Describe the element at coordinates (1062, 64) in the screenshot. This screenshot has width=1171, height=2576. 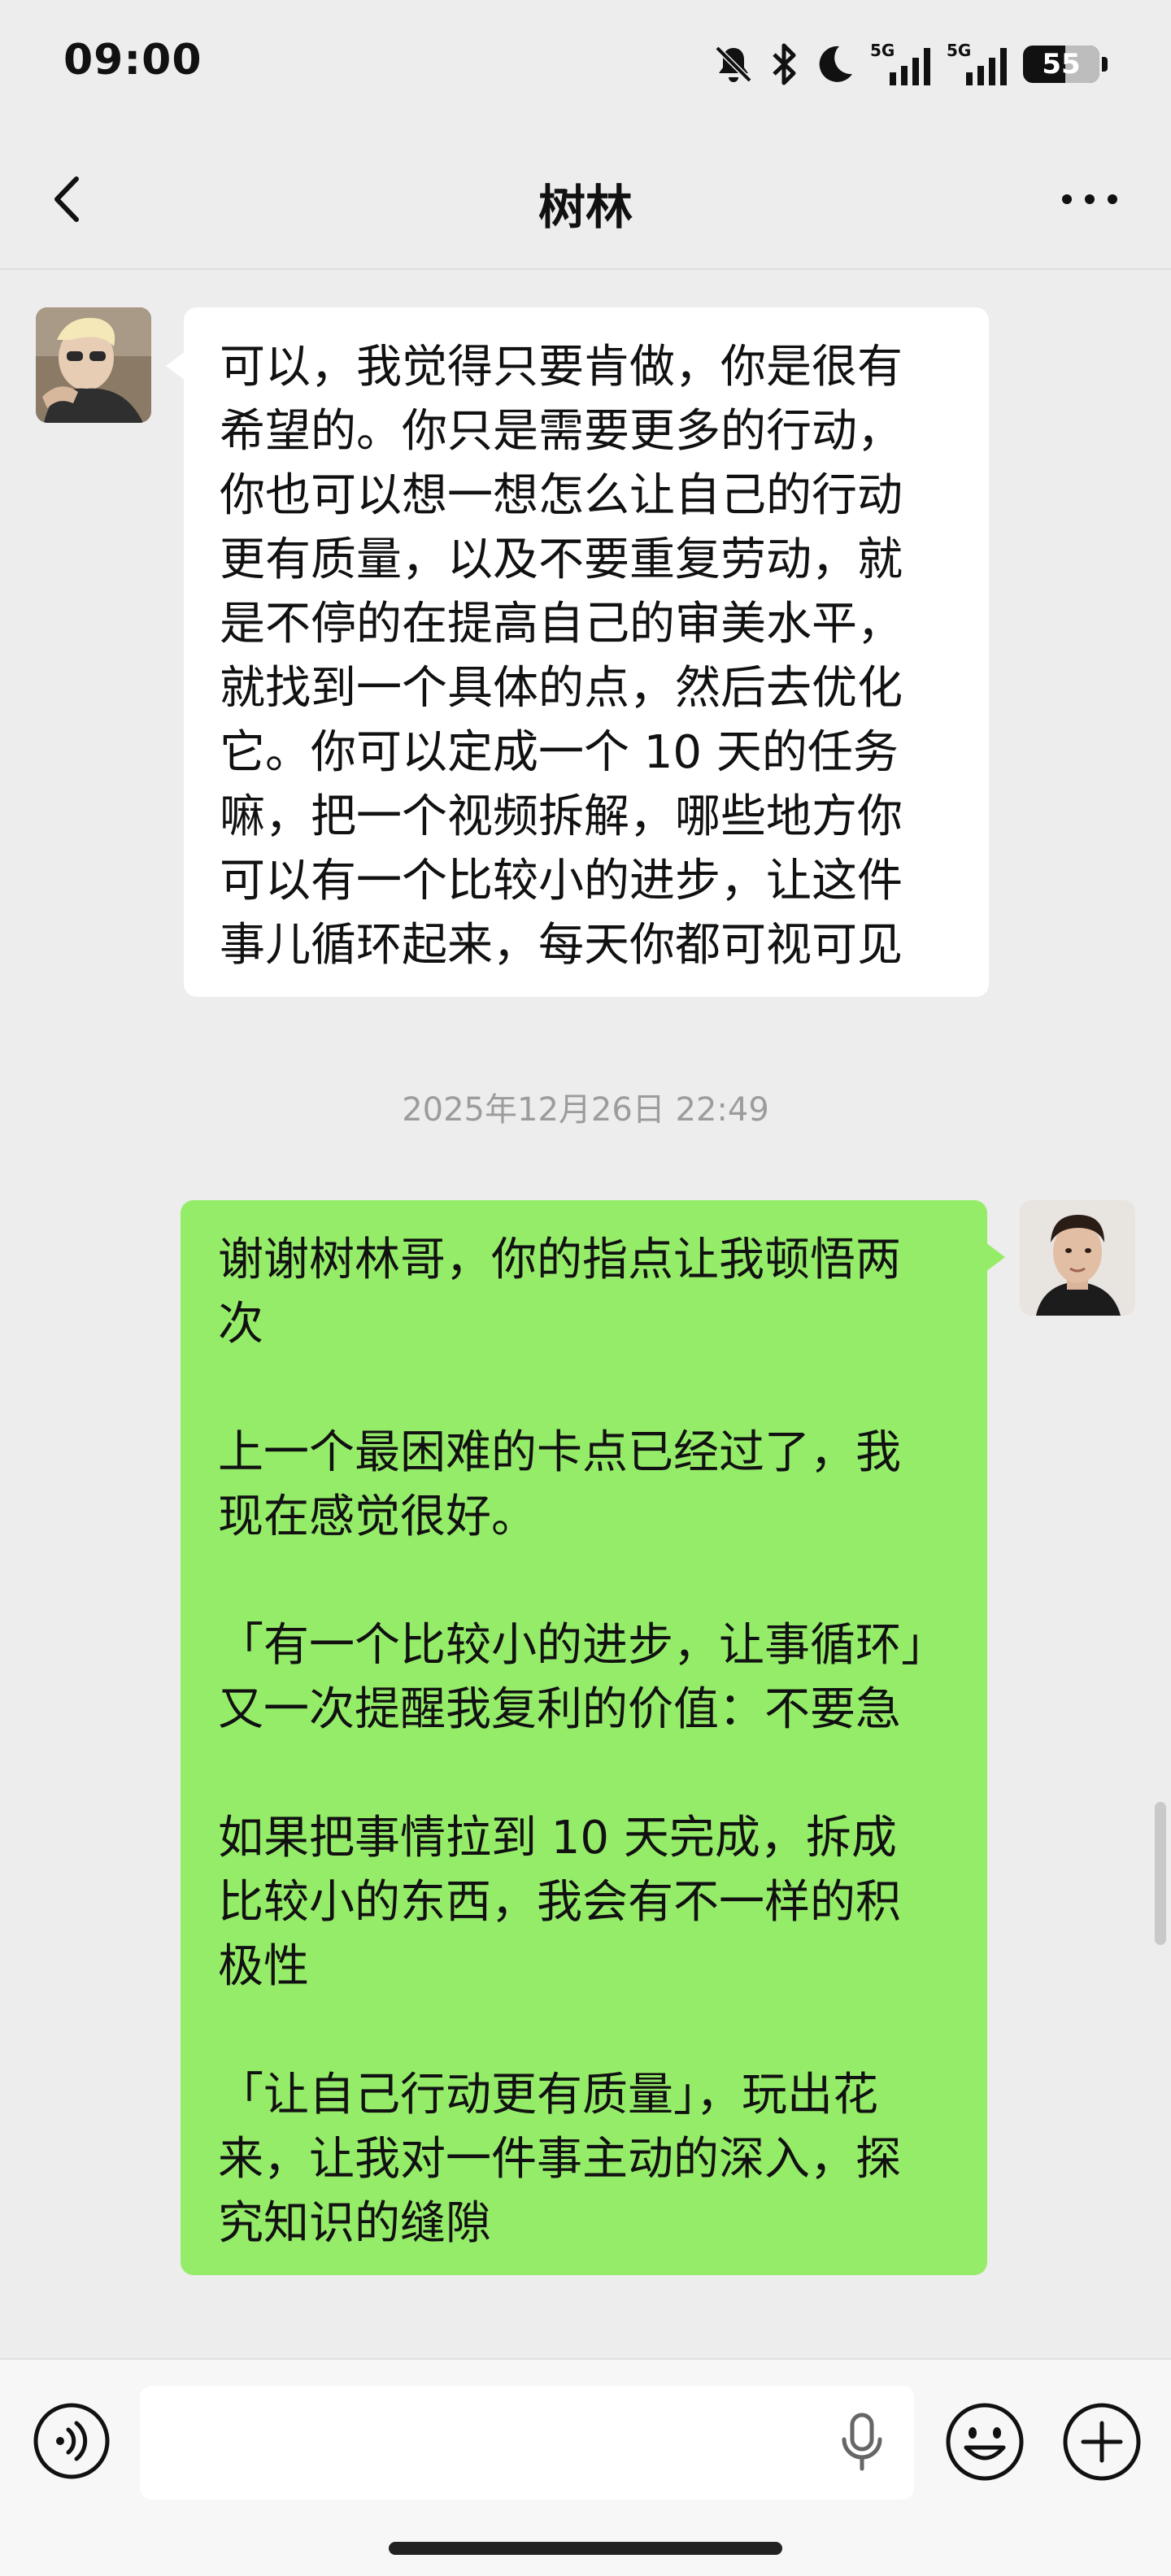
I see `battery-level: 55` at that location.